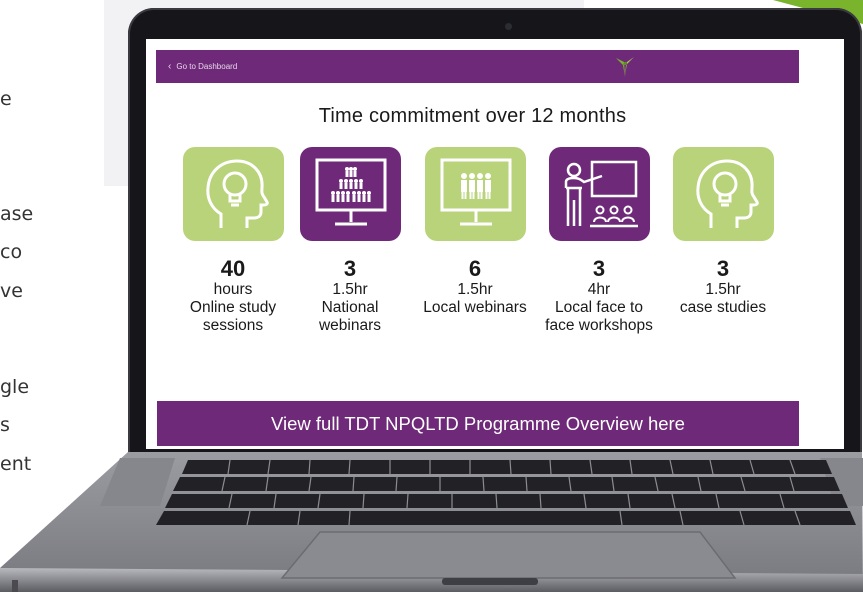 This screenshot has height=592, width=863. What do you see at coordinates (11, 252) in the screenshot?
I see `background-text-fragment: co` at bounding box center [11, 252].